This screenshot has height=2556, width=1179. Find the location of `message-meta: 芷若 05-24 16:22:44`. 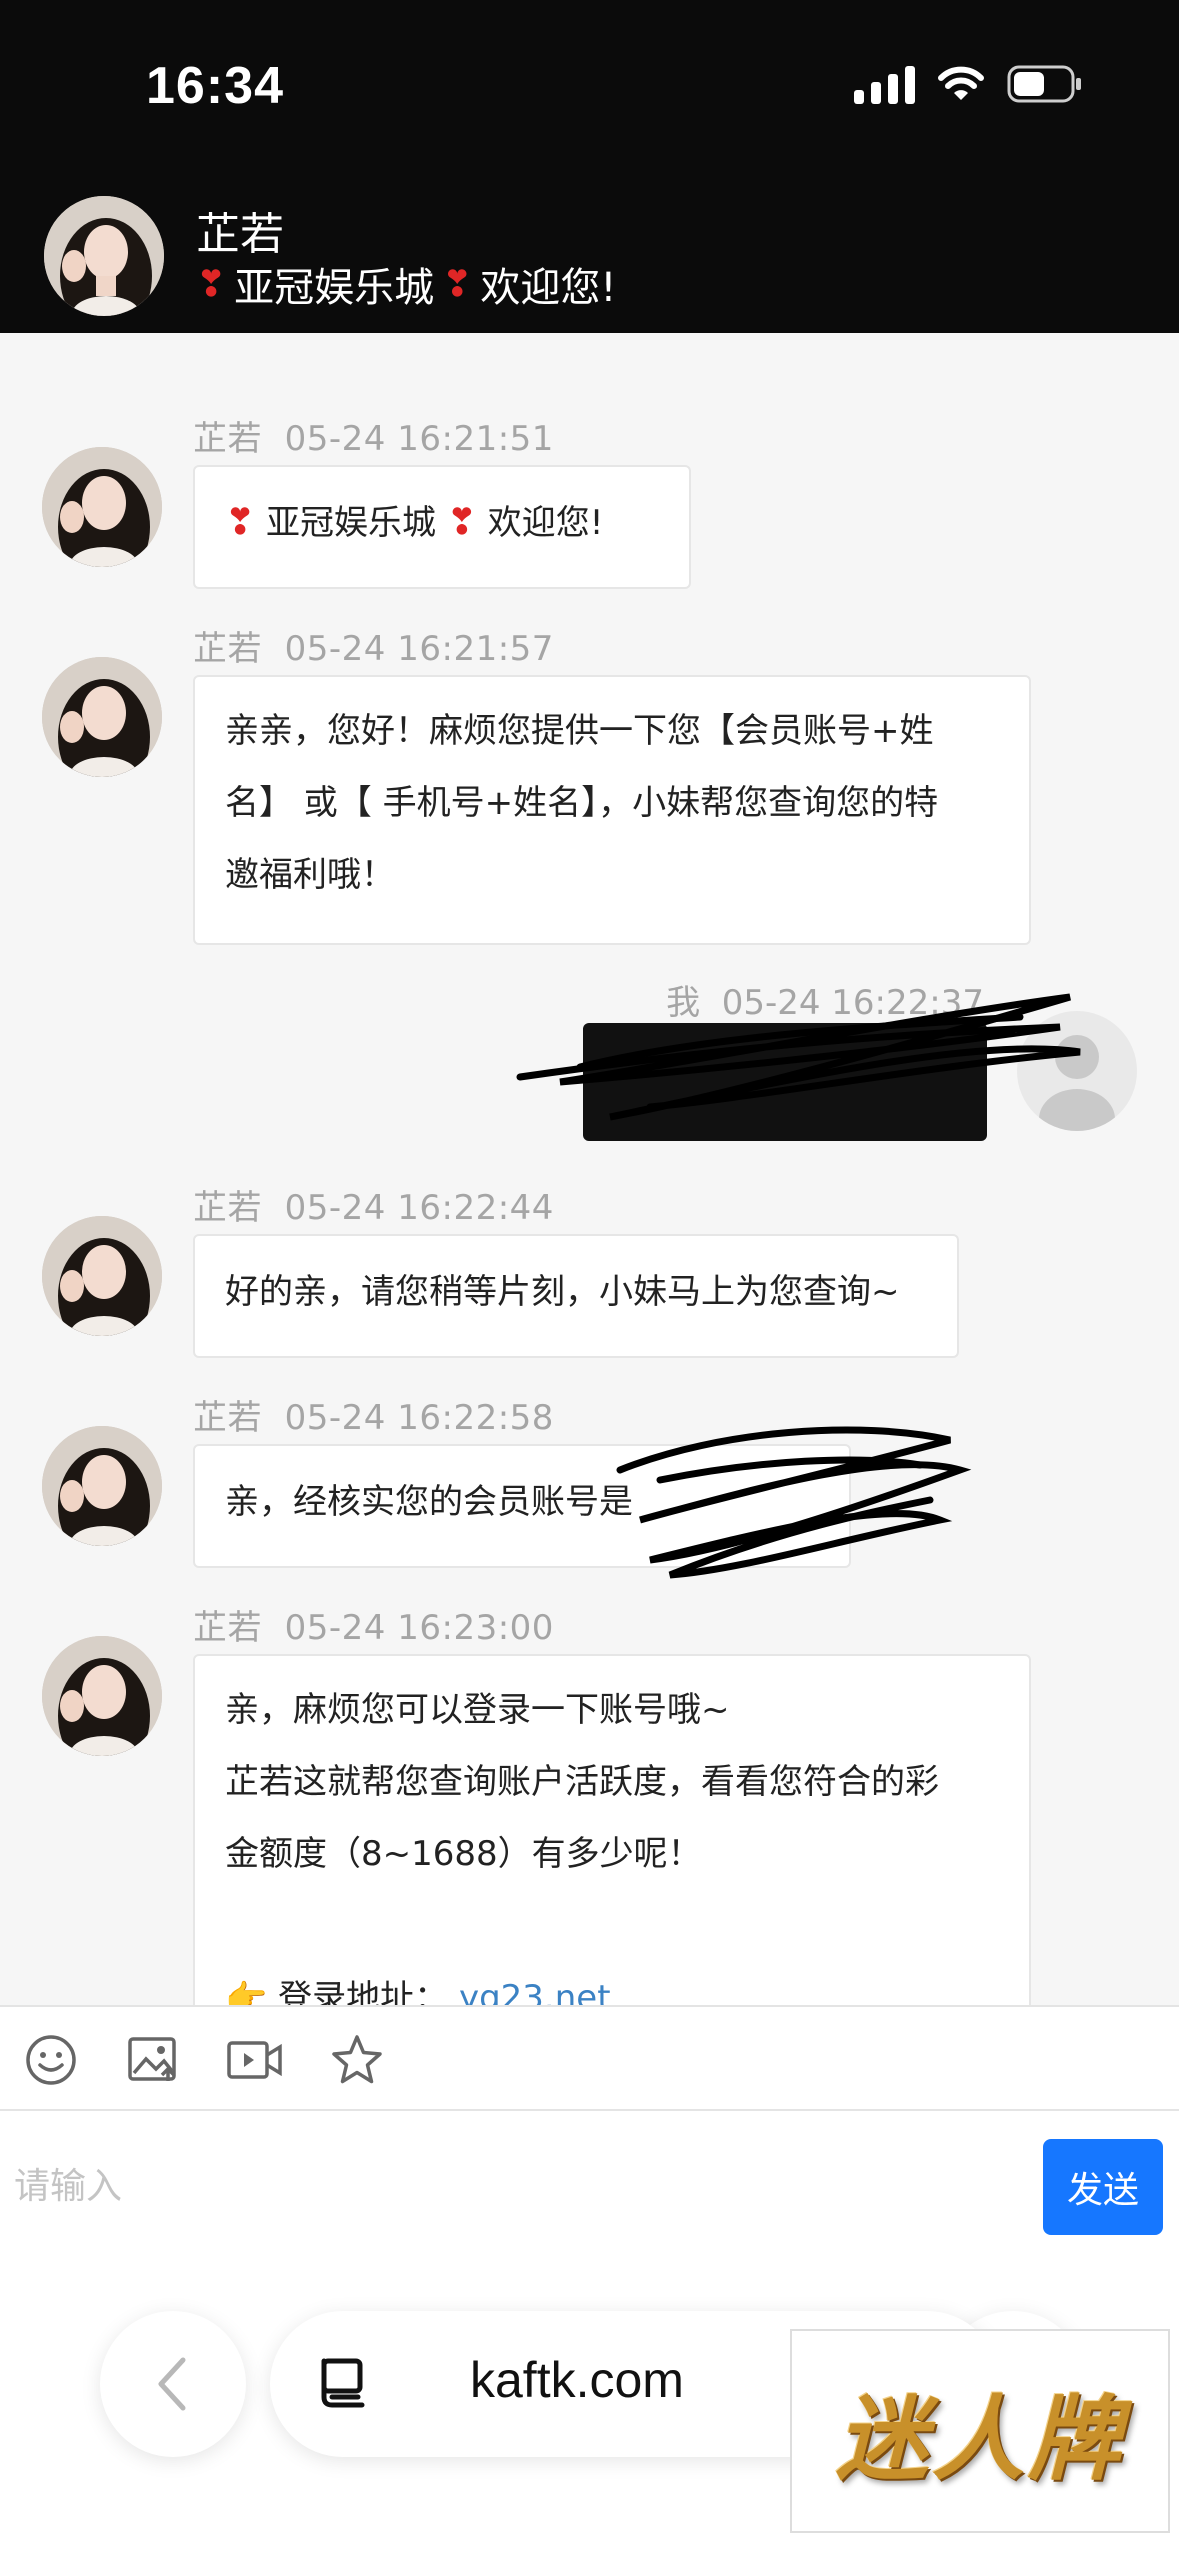

message-meta: 芷若 05-24 16:22:44 is located at coordinates (373, 1204).